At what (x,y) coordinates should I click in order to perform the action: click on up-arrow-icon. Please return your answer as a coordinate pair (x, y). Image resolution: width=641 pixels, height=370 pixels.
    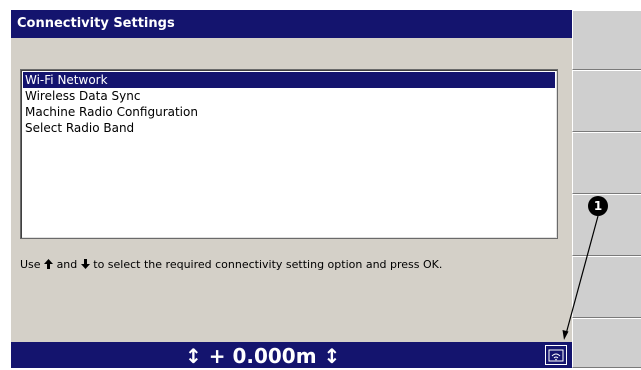
    Looking at the image, I should click on (49, 264).